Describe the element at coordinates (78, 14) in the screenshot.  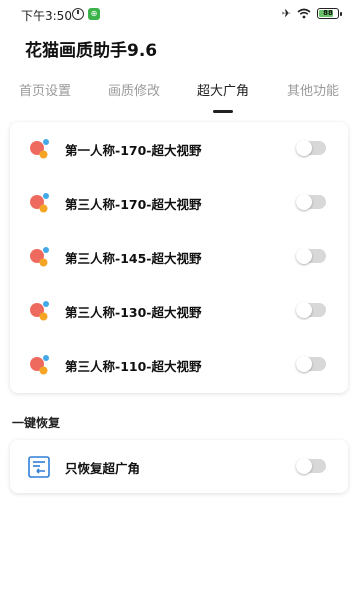
I see `alarm-icon` at that location.